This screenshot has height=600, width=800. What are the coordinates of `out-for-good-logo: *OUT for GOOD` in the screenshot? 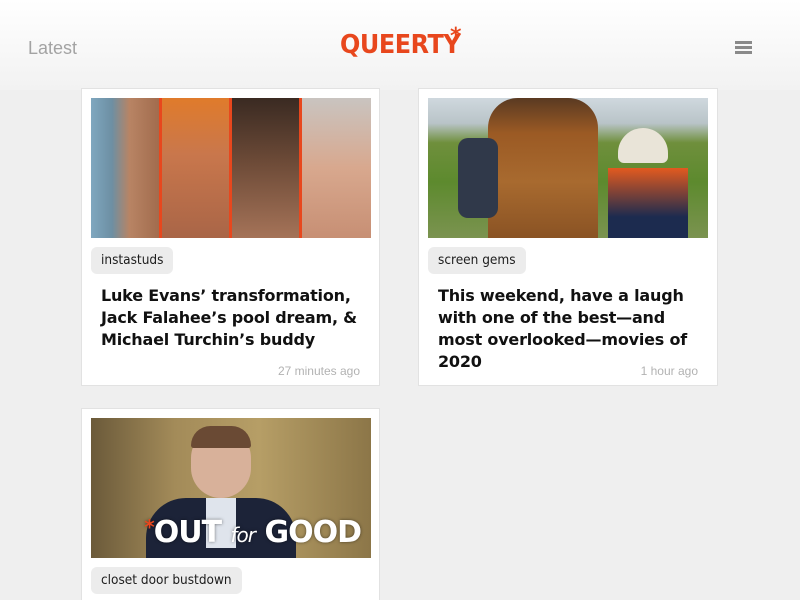 It's located at (253, 532).